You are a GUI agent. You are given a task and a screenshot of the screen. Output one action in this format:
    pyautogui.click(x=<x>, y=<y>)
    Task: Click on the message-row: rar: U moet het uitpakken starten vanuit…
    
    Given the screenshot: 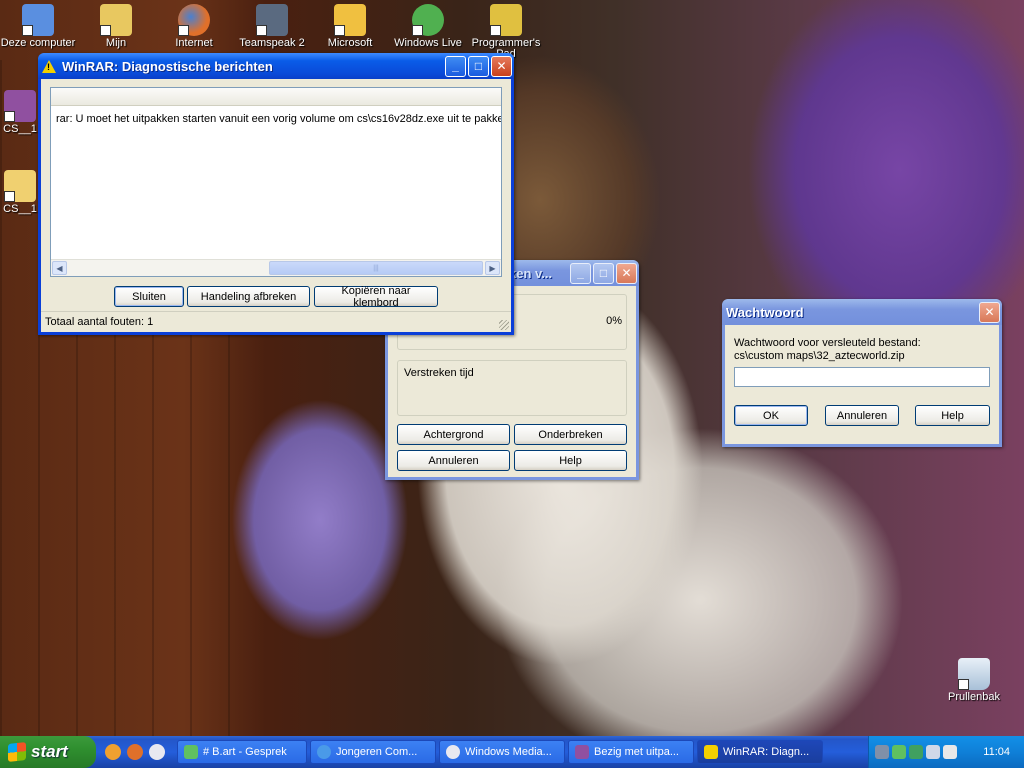 What is the action you would take?
    pyautogui.click(x=278, y=119)
    